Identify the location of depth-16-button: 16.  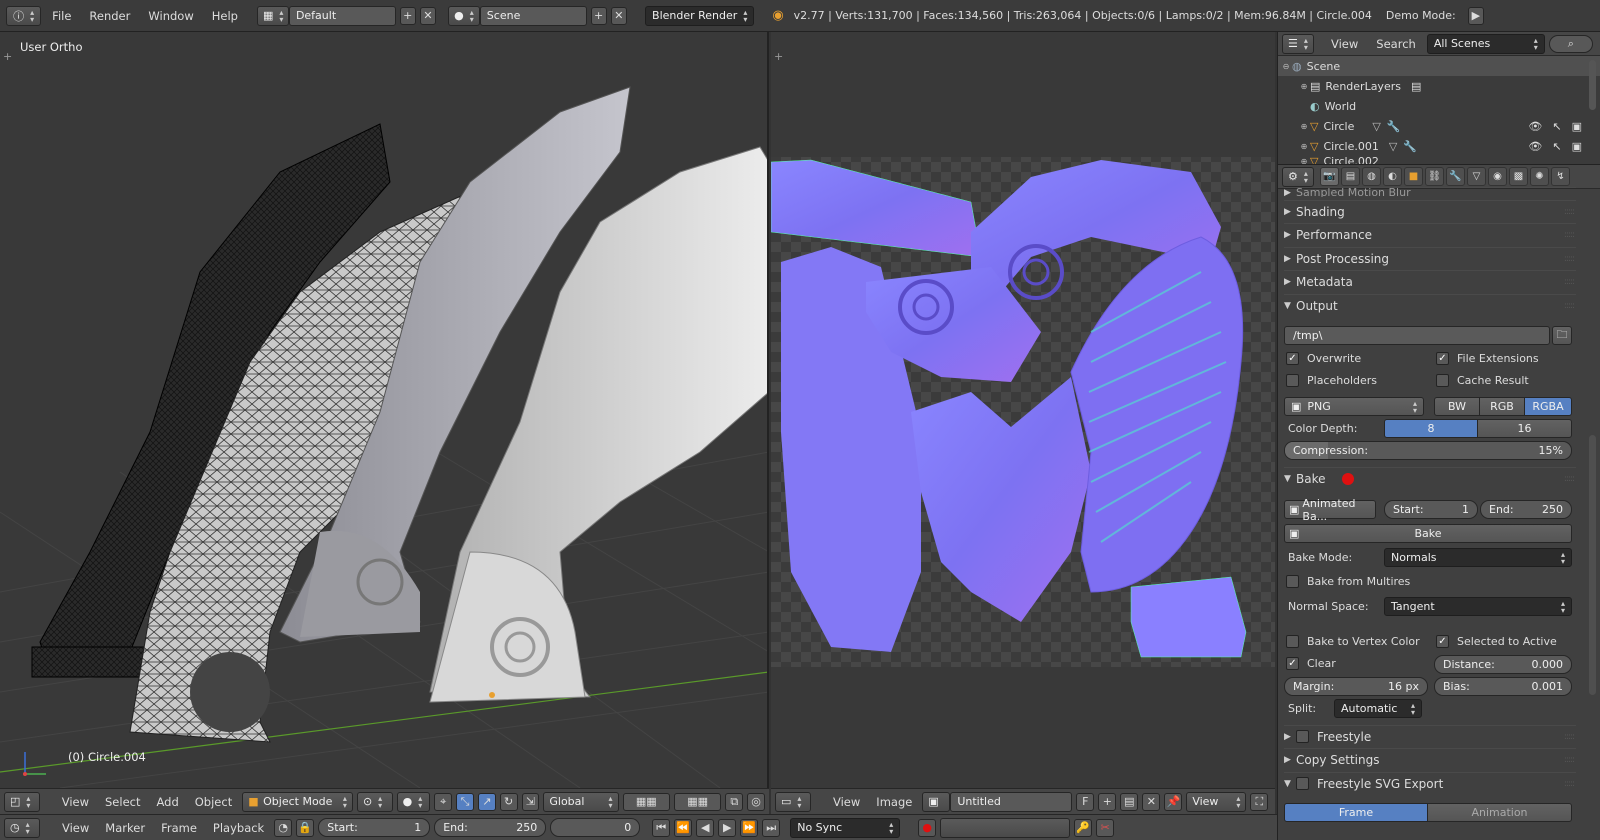
(1524, 428).